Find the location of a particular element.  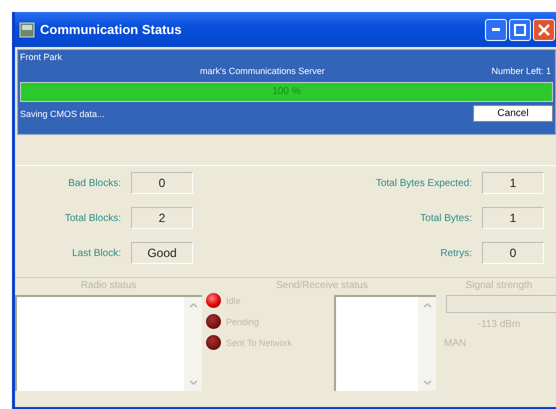

server-label: mark's Communications Server is located at coordinates (262, 71).